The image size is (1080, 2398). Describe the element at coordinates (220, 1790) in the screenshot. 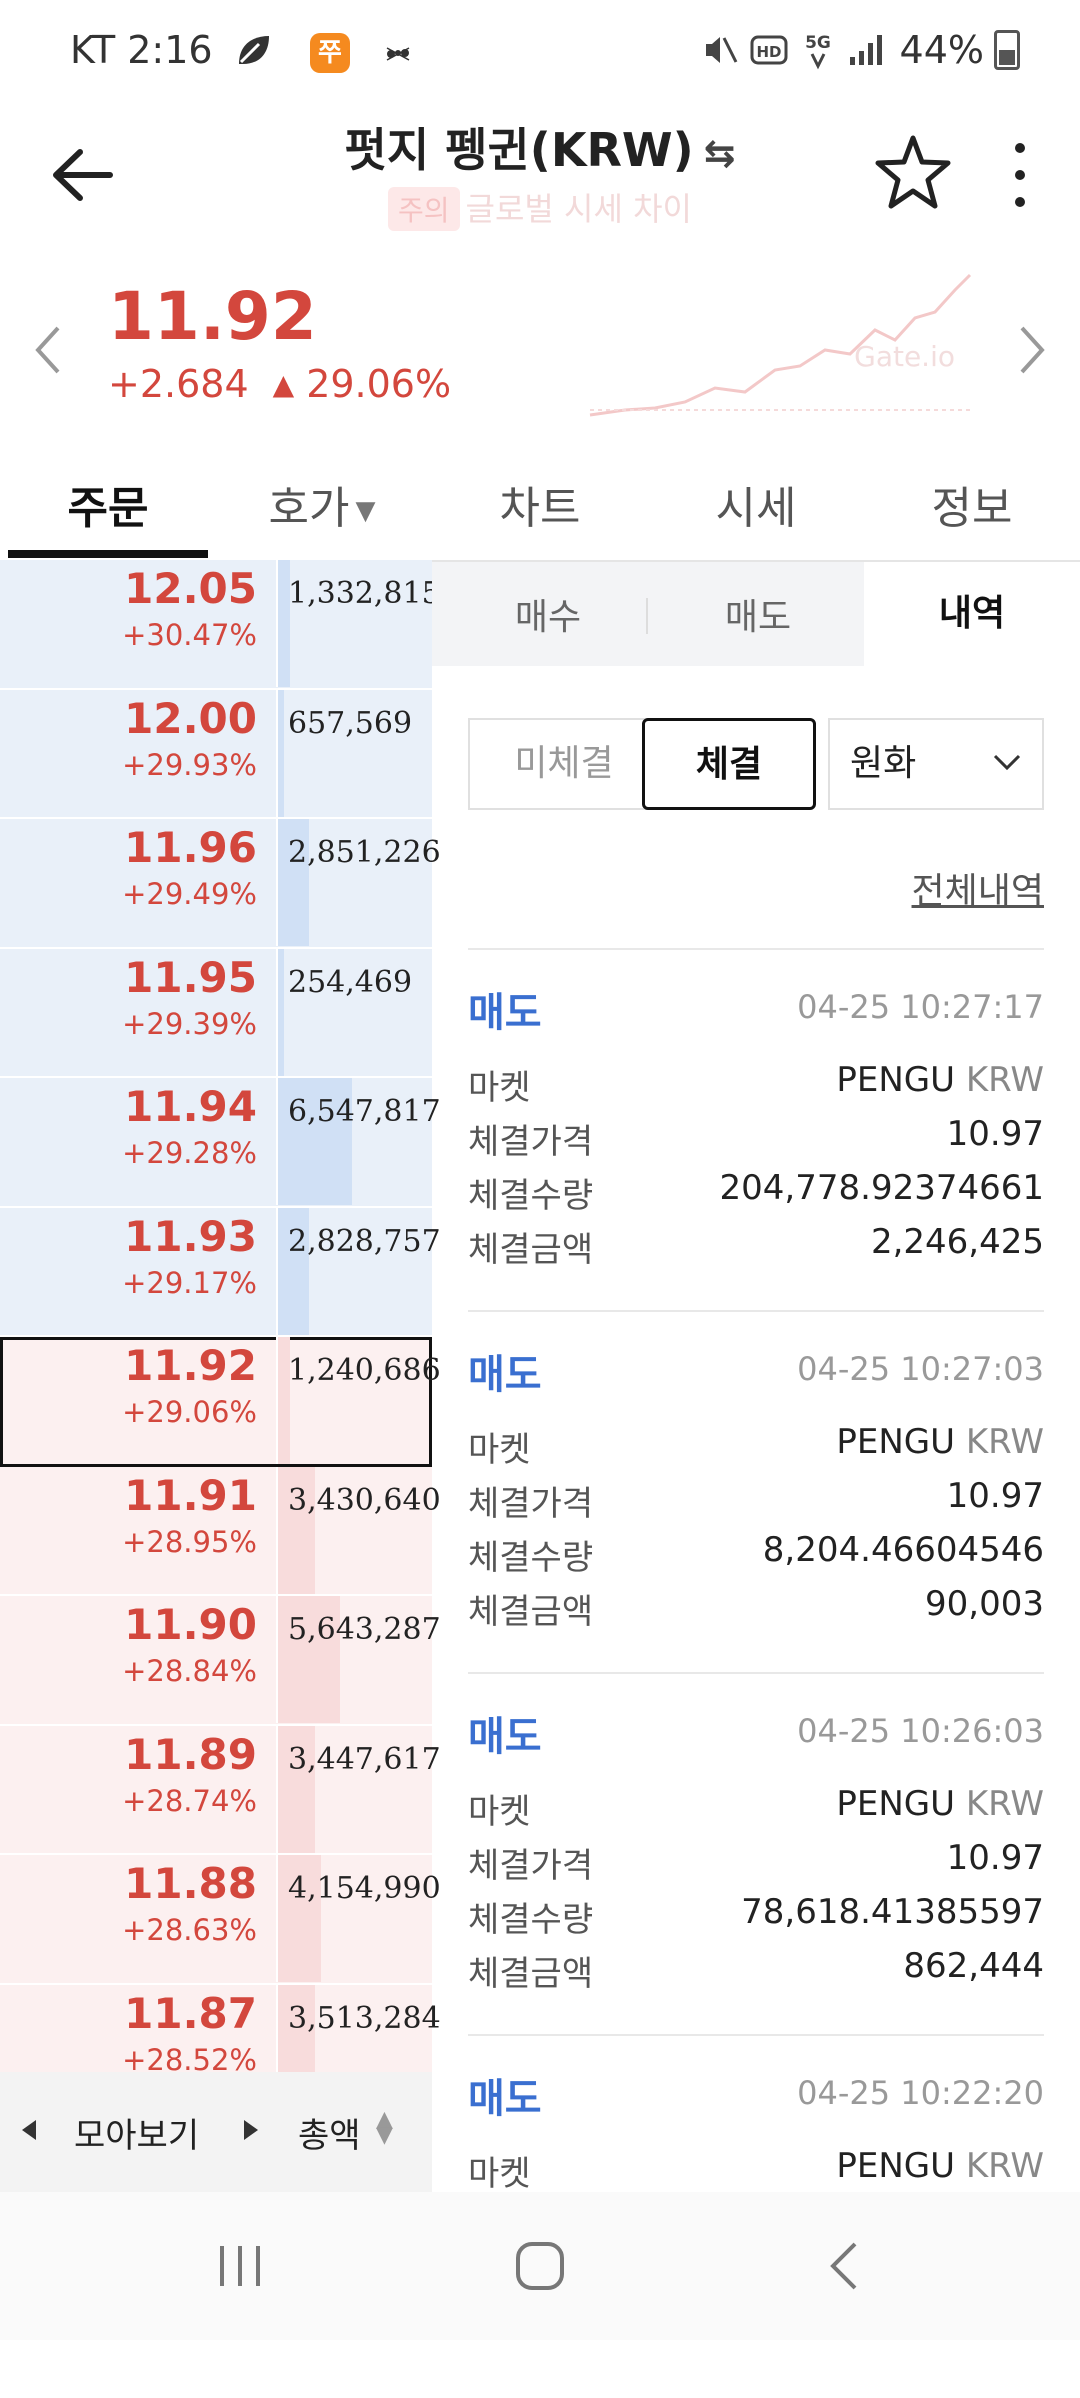

I see `orderbook-row: 11.89 +28.74% 3,447,617` at that location.